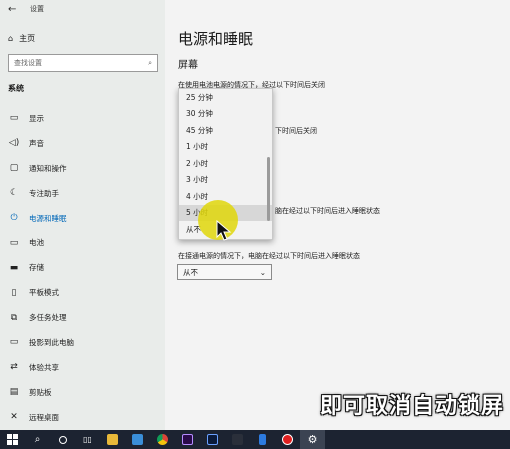 The width and height of the screenshot is (510, 449). I want to click on dropdown-scrollbar, so click(268, 189).